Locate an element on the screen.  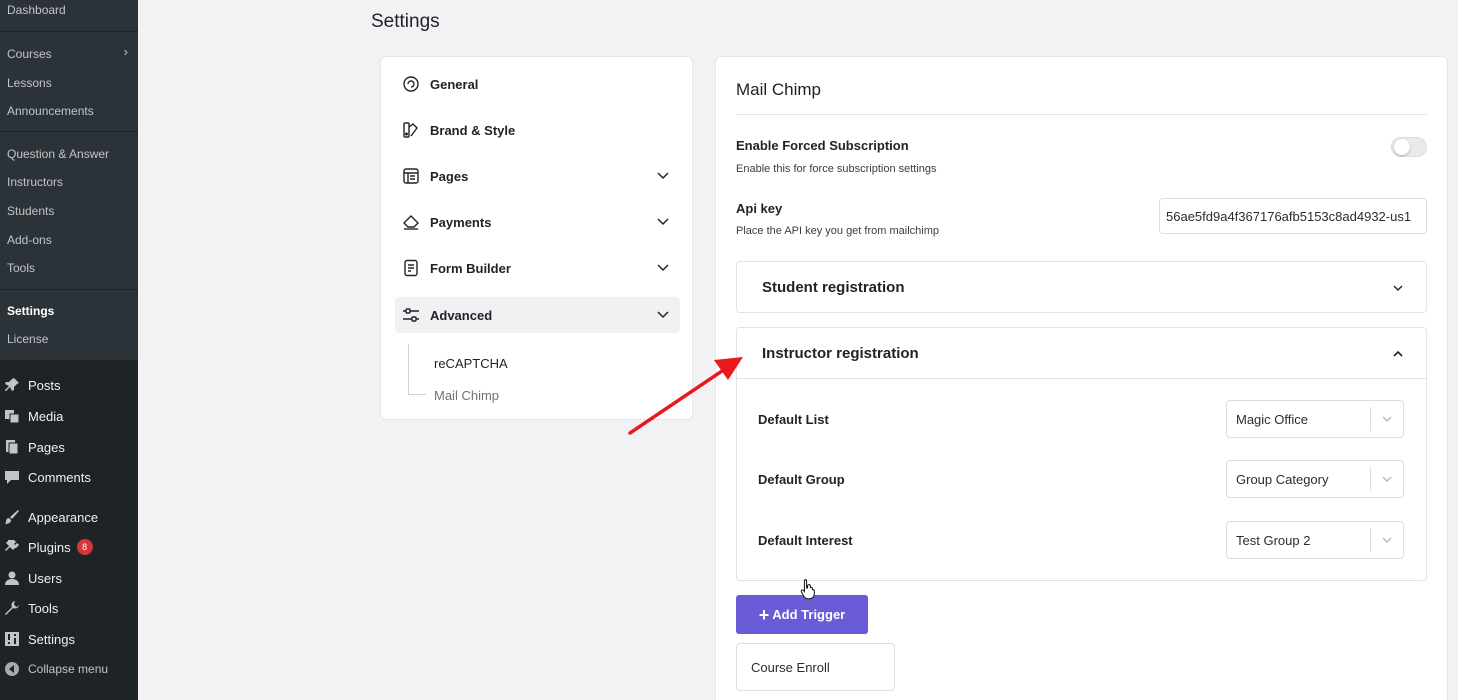
api-key-input is located at coordinates (1293, 216).